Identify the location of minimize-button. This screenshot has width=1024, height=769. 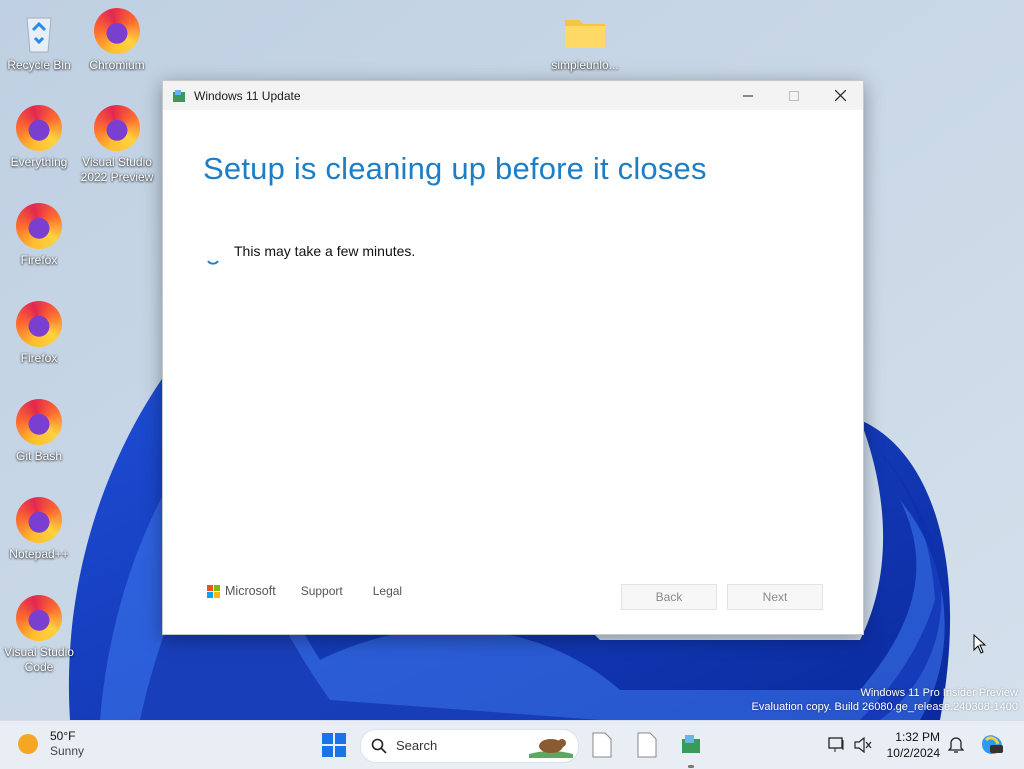
(748, 95).